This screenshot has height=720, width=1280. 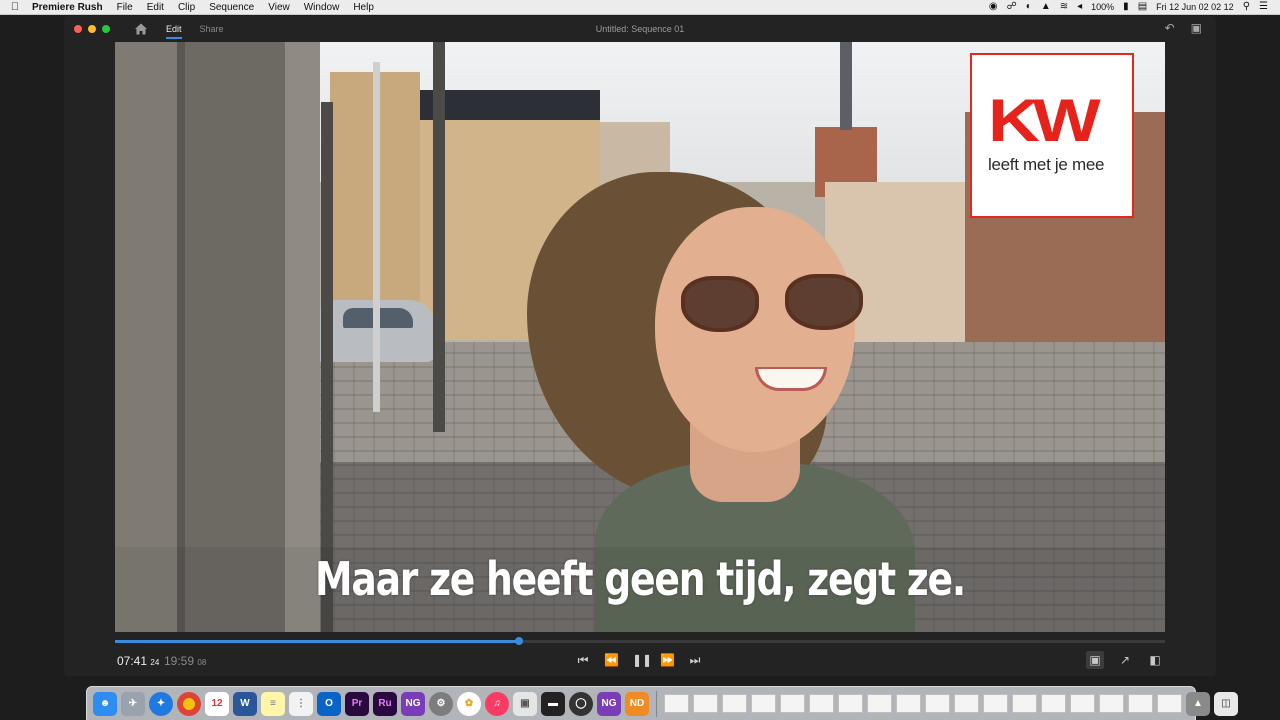 I want to click on current-frames: 24, so click(x=155, y=662).